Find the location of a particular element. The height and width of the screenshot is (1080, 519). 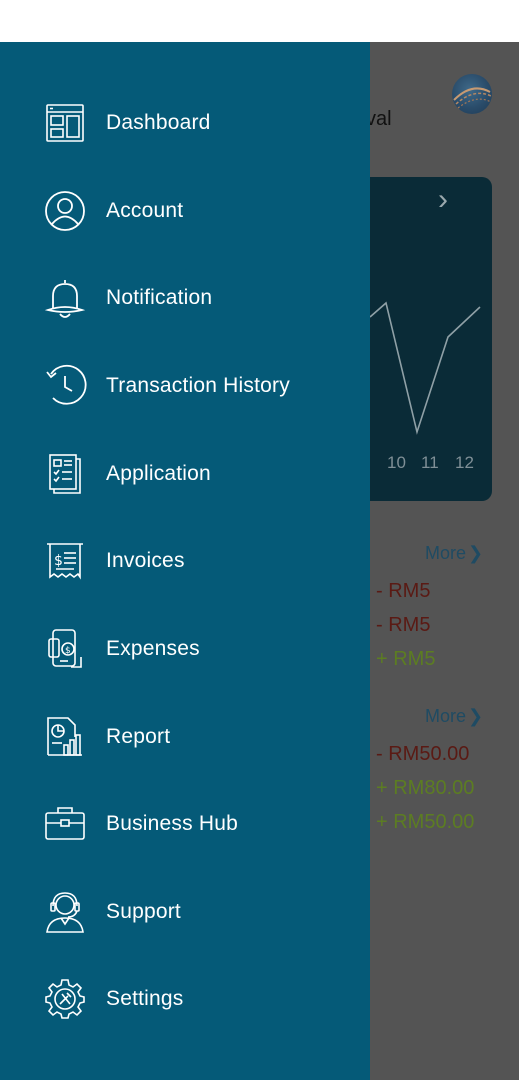

menu-item-label: Support is located at coordinates (143, 911).